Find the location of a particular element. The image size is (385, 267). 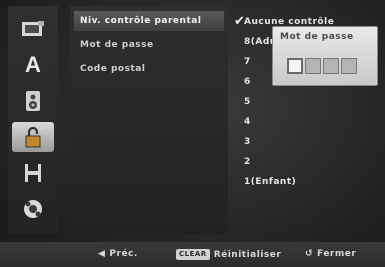

reset-hint: CLEAR Réinitialiser is located at coordinates (228, 254).